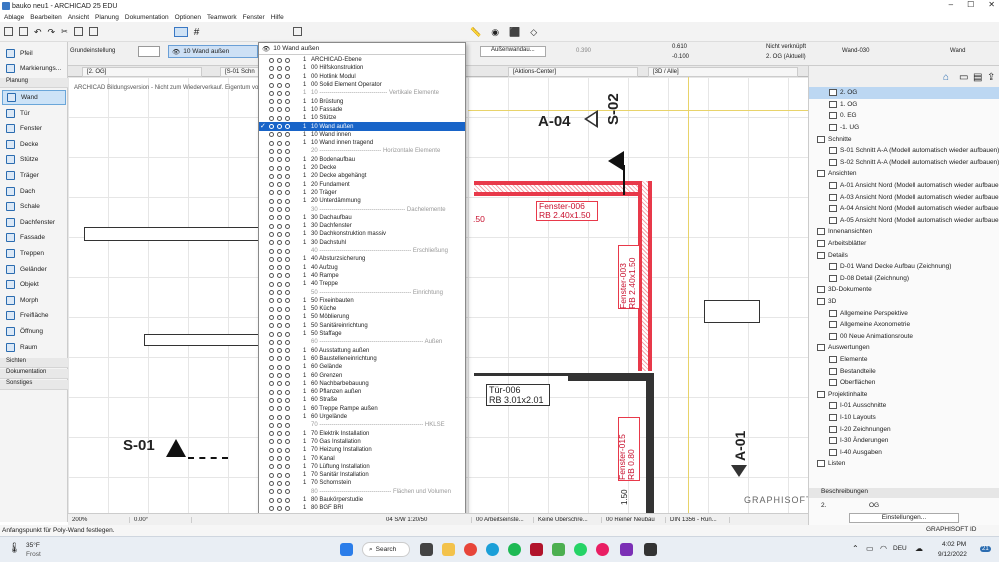  What do you see at coordinates (362, 218) in the screenshot?
I see `layer-item: 1 30 Dachaufbau` at bounding box center [362, 218].